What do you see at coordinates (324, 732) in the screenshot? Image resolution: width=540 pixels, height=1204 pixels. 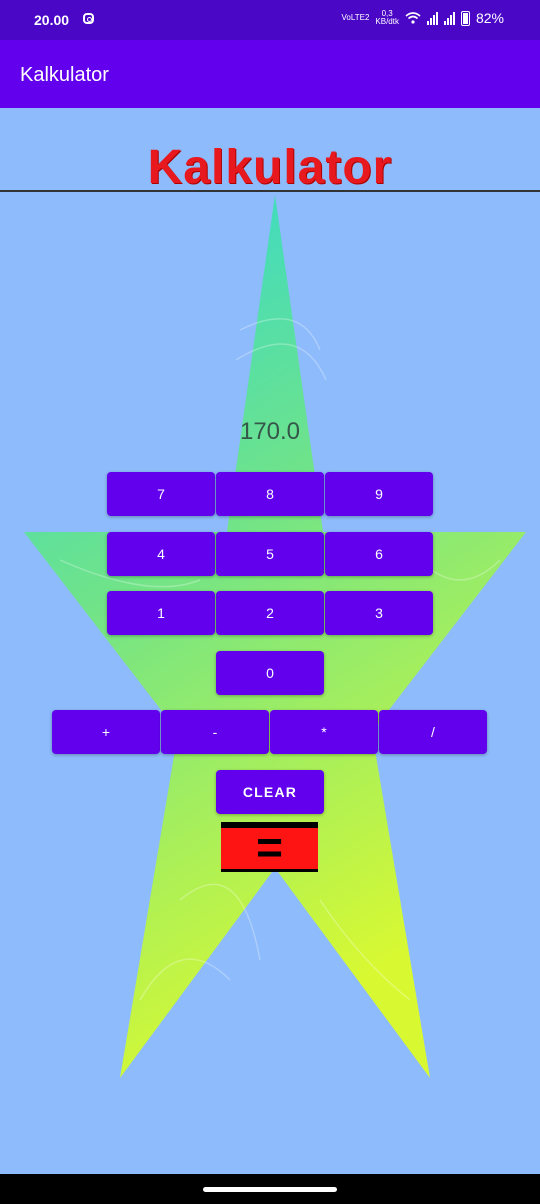 I see `multiply-button: *` at bounding box center [324, 732].